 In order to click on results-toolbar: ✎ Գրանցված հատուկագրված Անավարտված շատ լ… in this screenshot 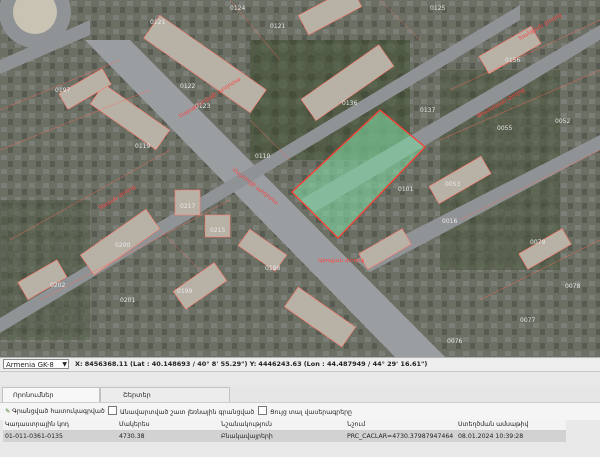, I will do `click(300, 411)`.